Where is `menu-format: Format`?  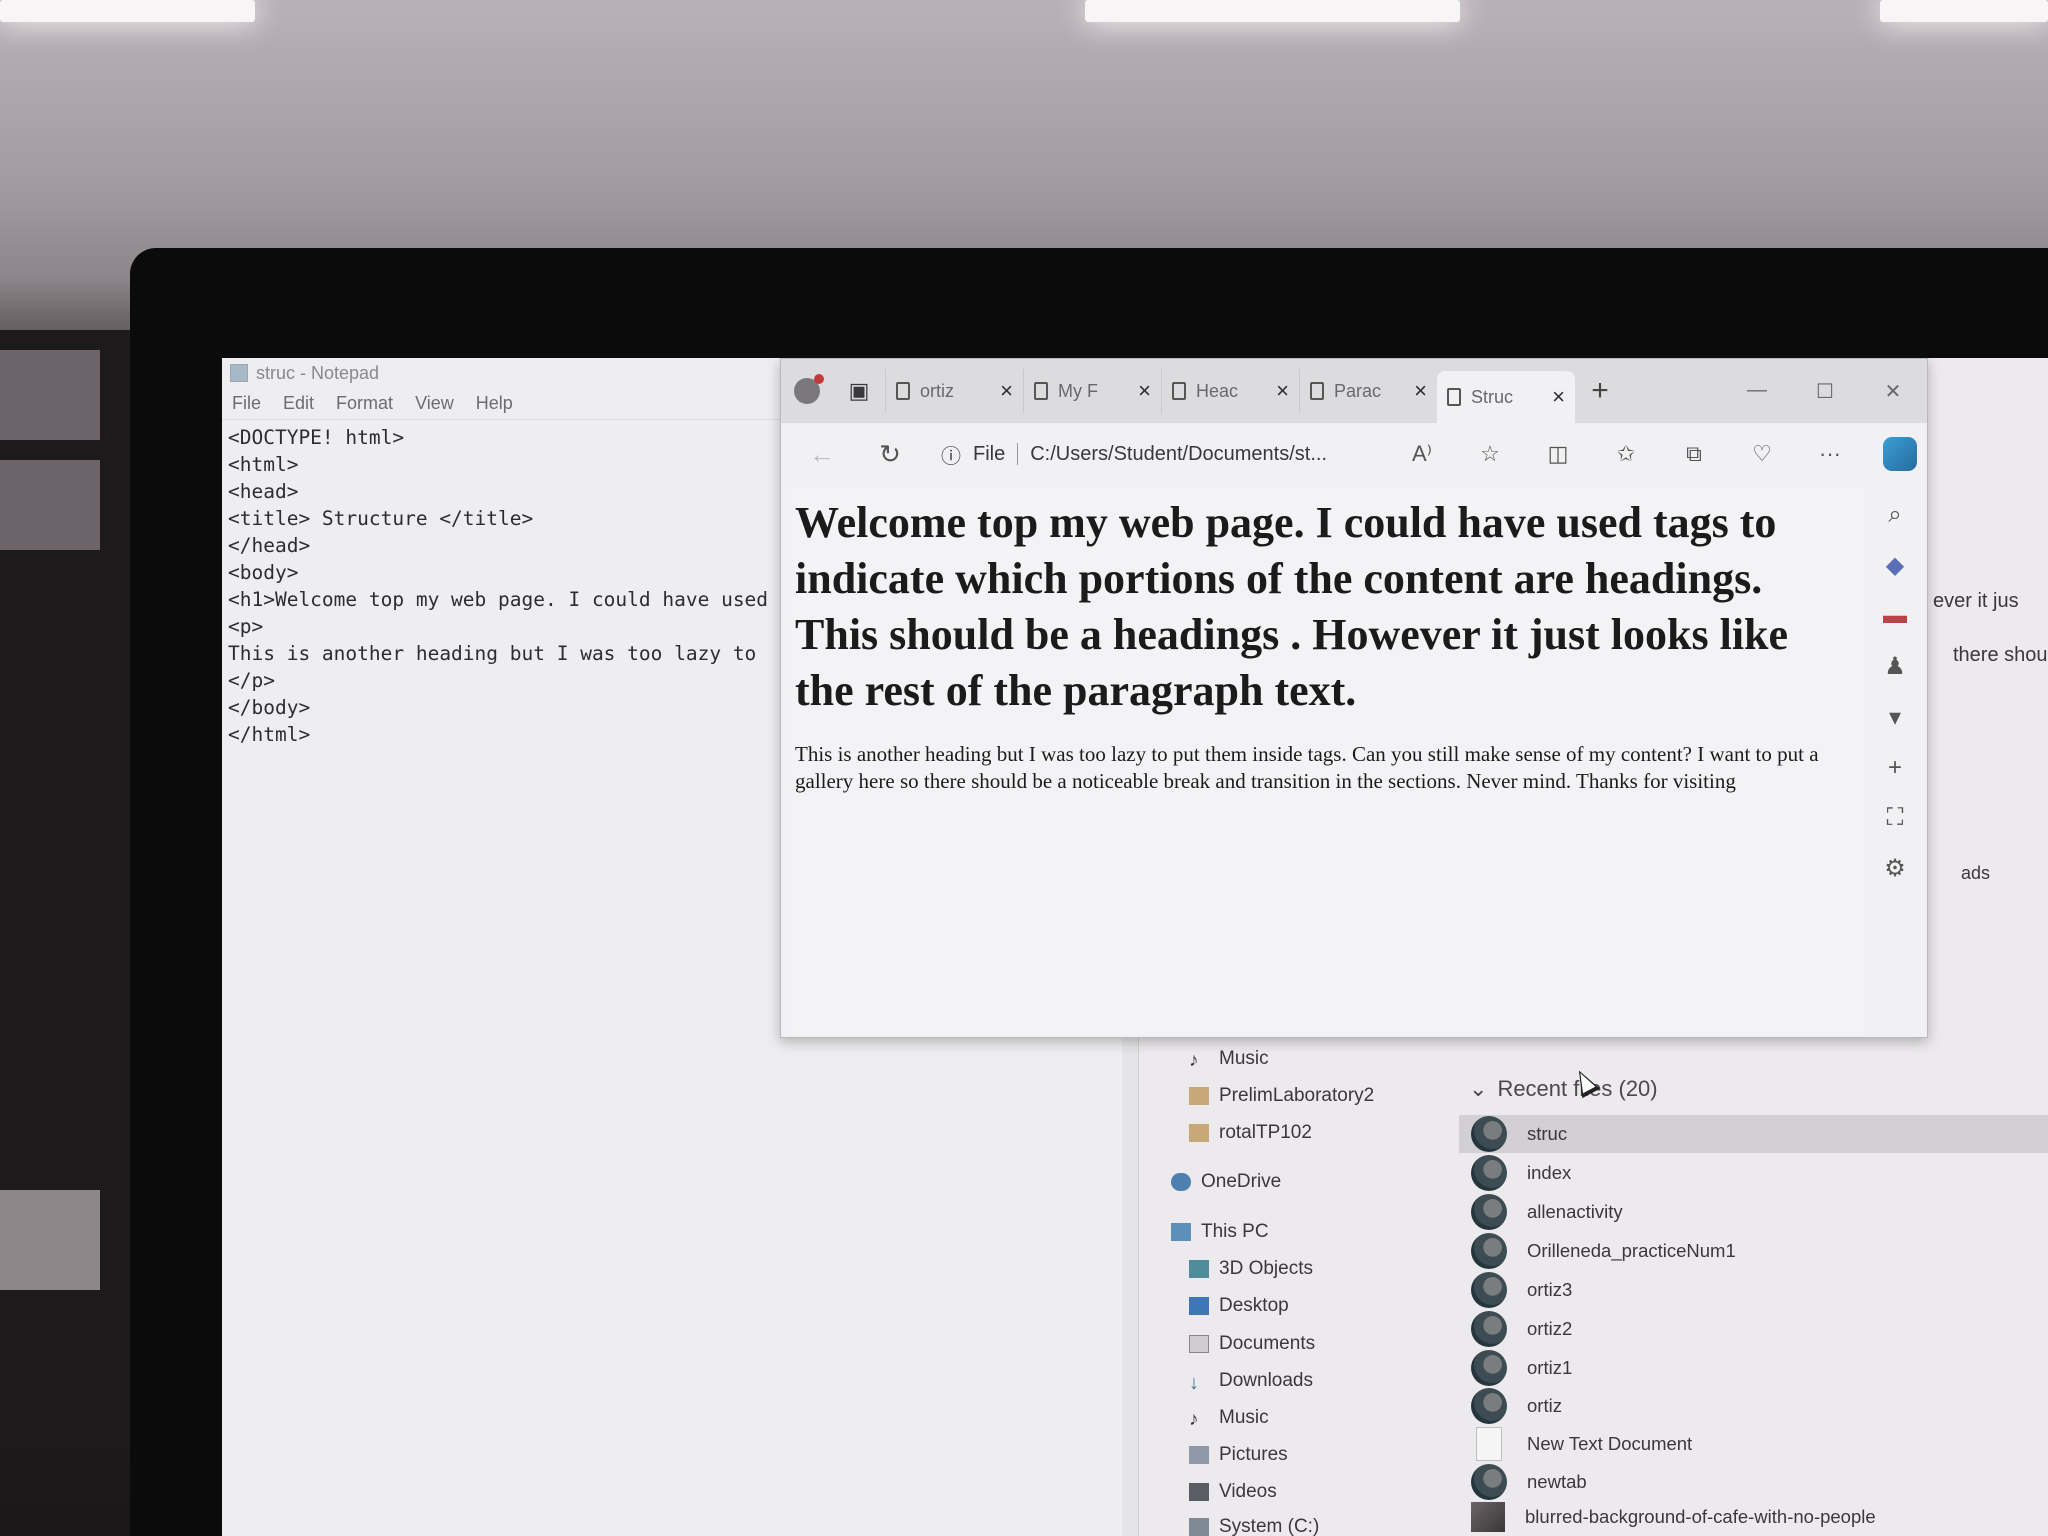 menu-format: Format is located at coordinates (364, 403).